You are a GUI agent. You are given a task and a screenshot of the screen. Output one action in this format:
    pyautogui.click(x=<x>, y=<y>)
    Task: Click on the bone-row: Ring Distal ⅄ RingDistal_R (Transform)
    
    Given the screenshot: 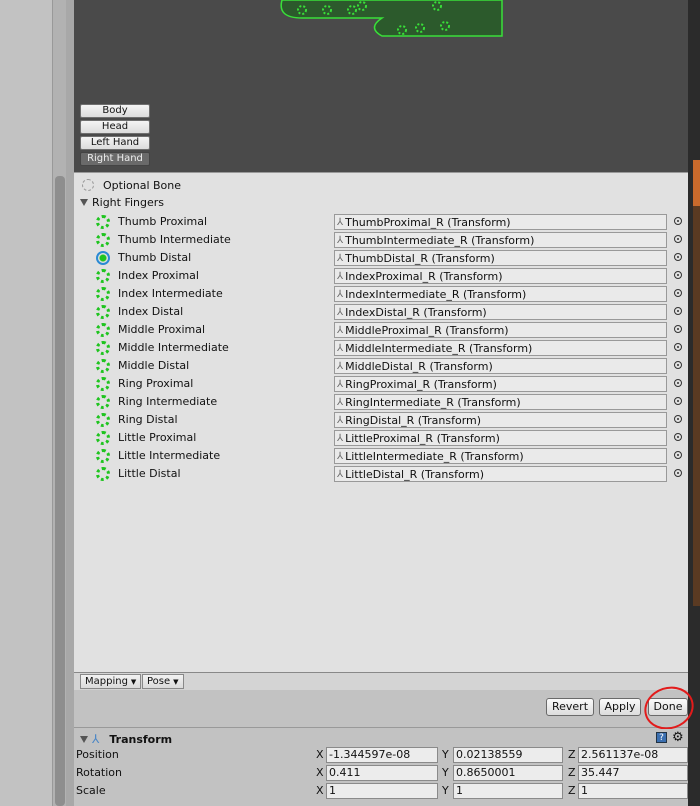 What is the action you would take?
    pyautogui.click(x=381, y=420)
    